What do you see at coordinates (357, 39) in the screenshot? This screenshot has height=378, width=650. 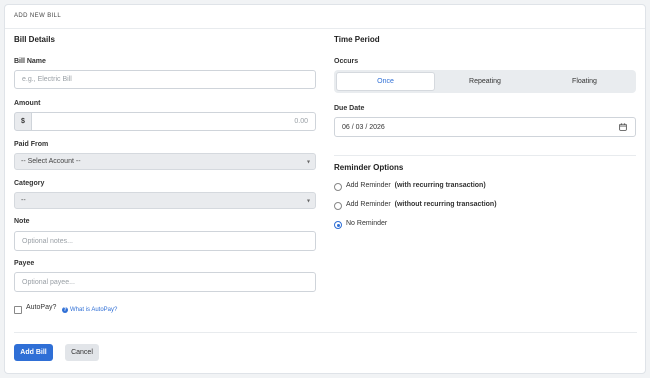 I see `time-period-title: Time Period` at bounding box center [357, 39].